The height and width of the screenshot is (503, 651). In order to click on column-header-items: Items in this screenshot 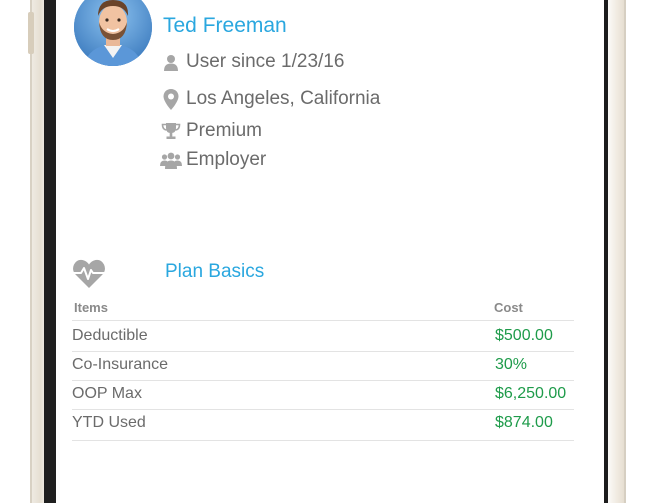, I will do `click(91, 307)`.